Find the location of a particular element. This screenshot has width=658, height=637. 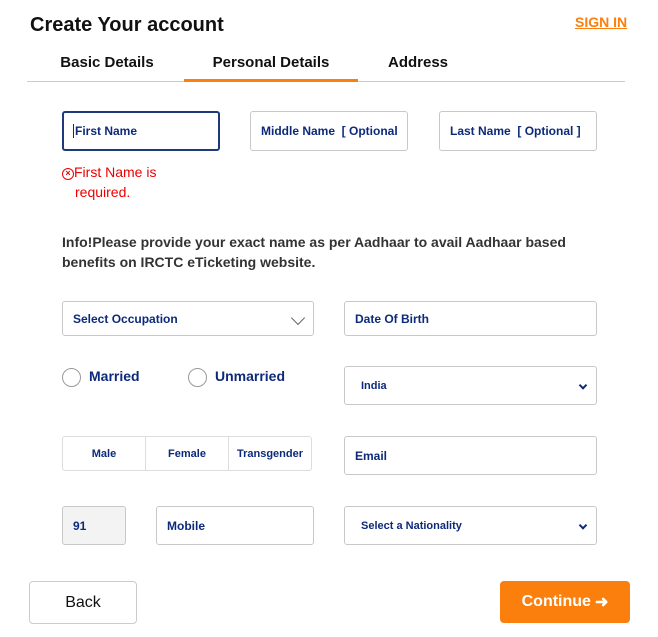

dob-input: Date Of Birth is located at coordinates (470, 318).